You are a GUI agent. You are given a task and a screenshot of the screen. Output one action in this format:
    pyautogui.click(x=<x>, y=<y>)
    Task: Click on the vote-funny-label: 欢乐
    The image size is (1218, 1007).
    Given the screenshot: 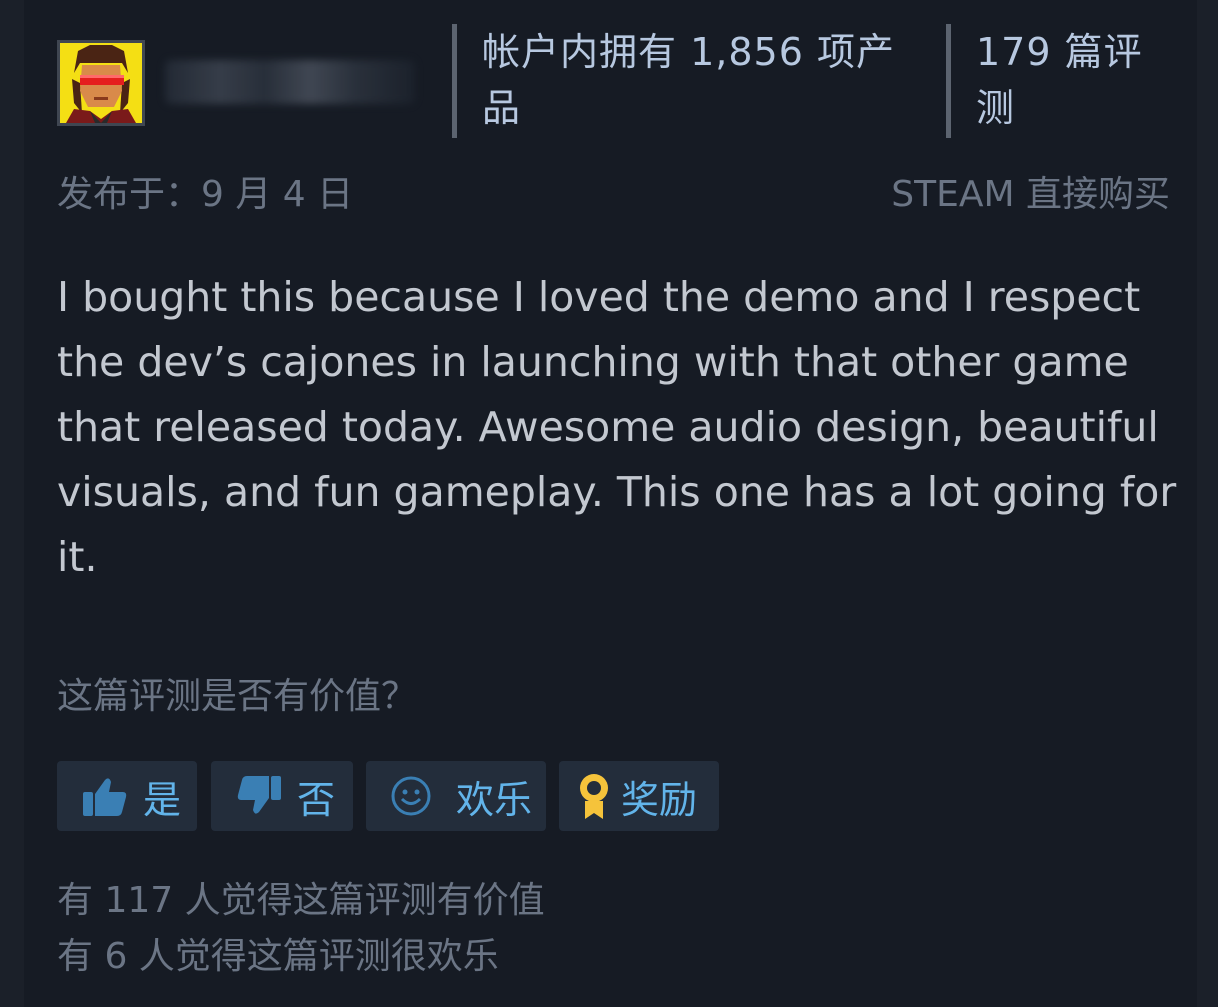 What is the action you would take?
    pyautogui.click(x=494, y=799)
    